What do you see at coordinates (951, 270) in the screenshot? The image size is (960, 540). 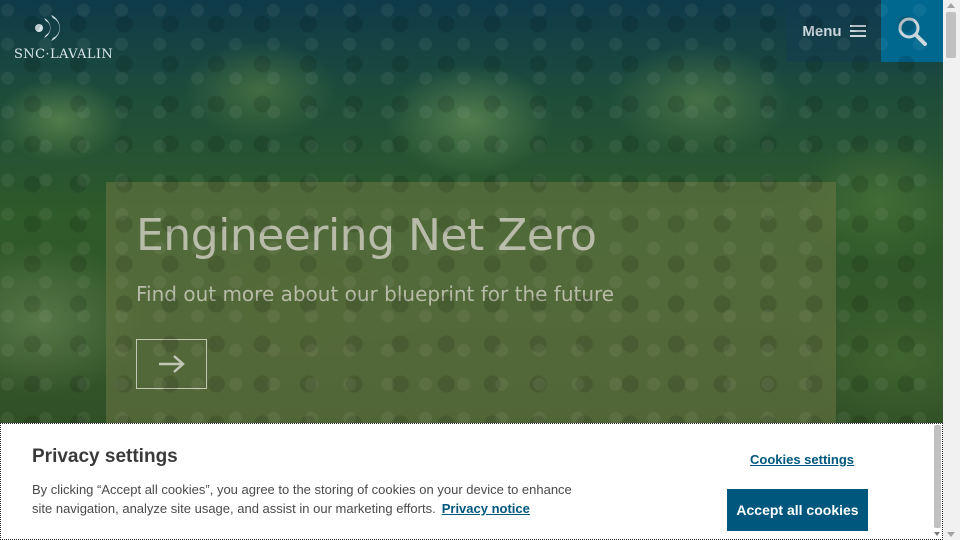 I see `page-scrollbar` at bounding box center [951, 270].